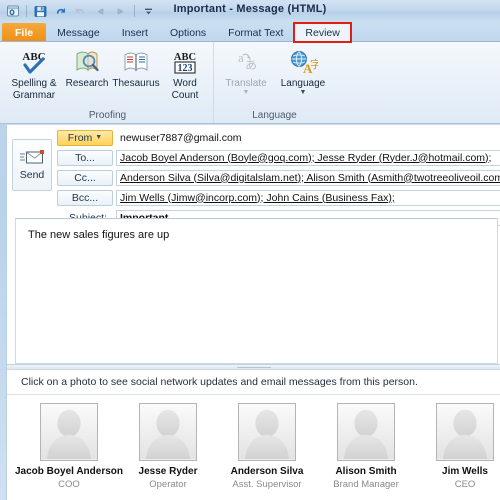  What do you see at coordinates (322, 32) in the screenshot?
I see `tab-review: Review` at bounding box center [322, 32].